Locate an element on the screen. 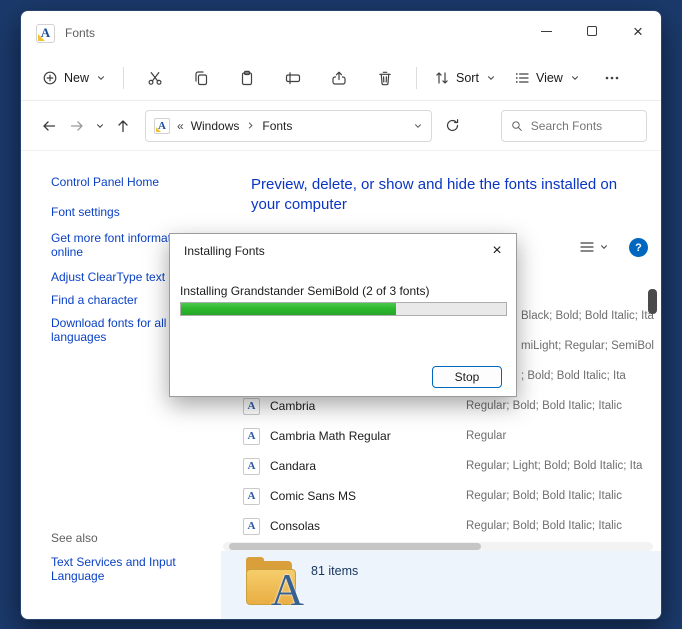  up-icon is located at coordinates (123, 125).